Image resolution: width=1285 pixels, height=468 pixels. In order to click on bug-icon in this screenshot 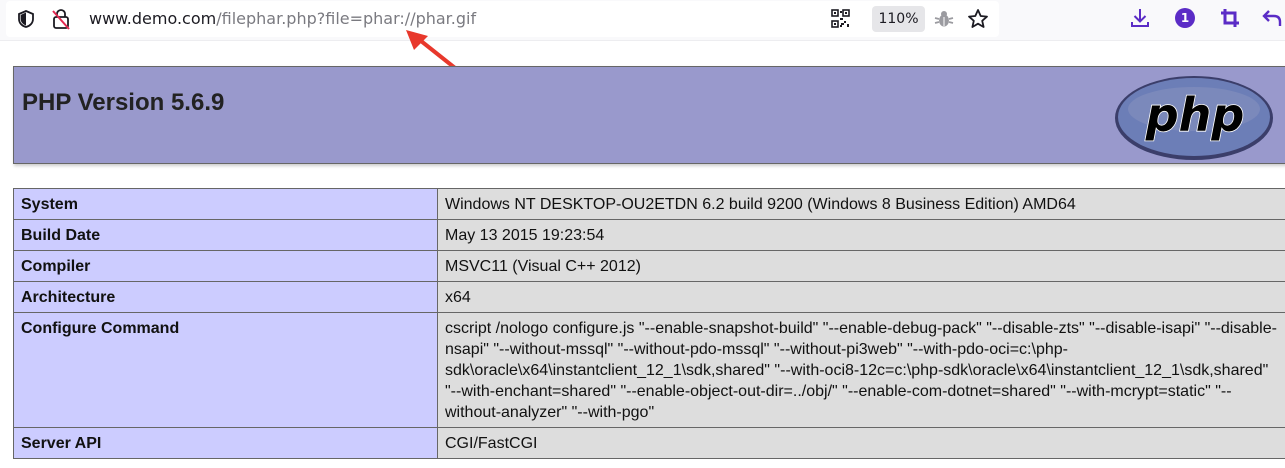, I will do `click(944, 19)`.